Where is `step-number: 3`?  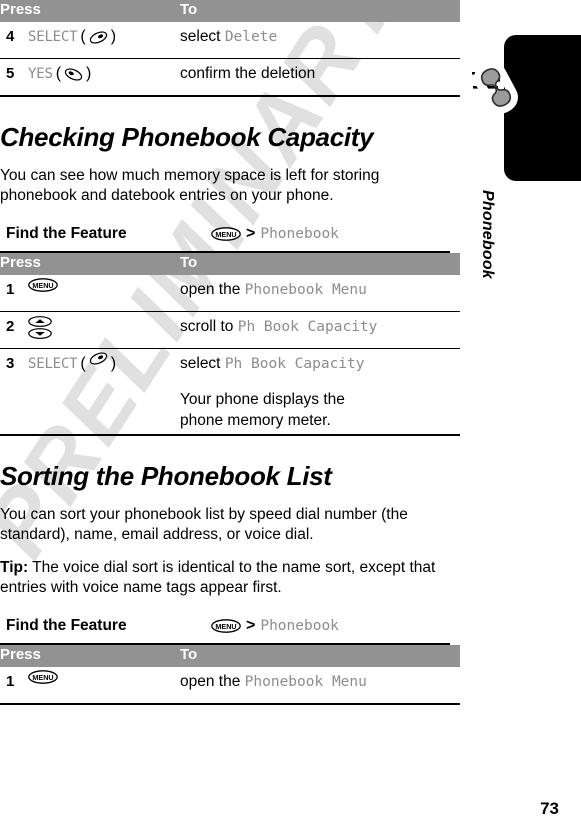 step-number: 3 is located at coordinates (10, 363).